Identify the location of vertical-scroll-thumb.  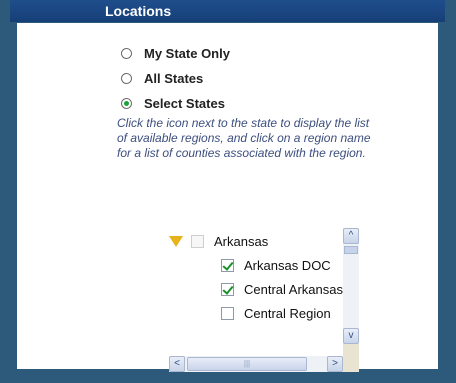
(351, 250).